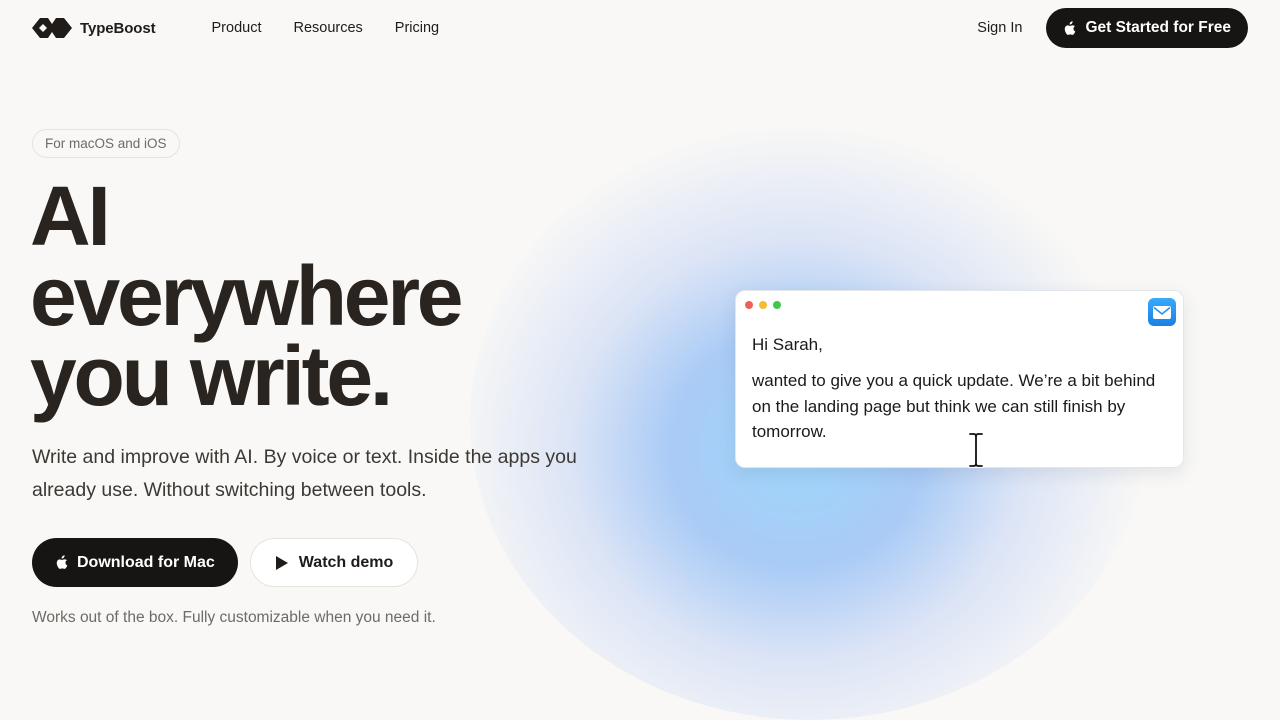 The image size is (1280, 720). I want to click on sign-in-link: Sign In, so click(999, 28).